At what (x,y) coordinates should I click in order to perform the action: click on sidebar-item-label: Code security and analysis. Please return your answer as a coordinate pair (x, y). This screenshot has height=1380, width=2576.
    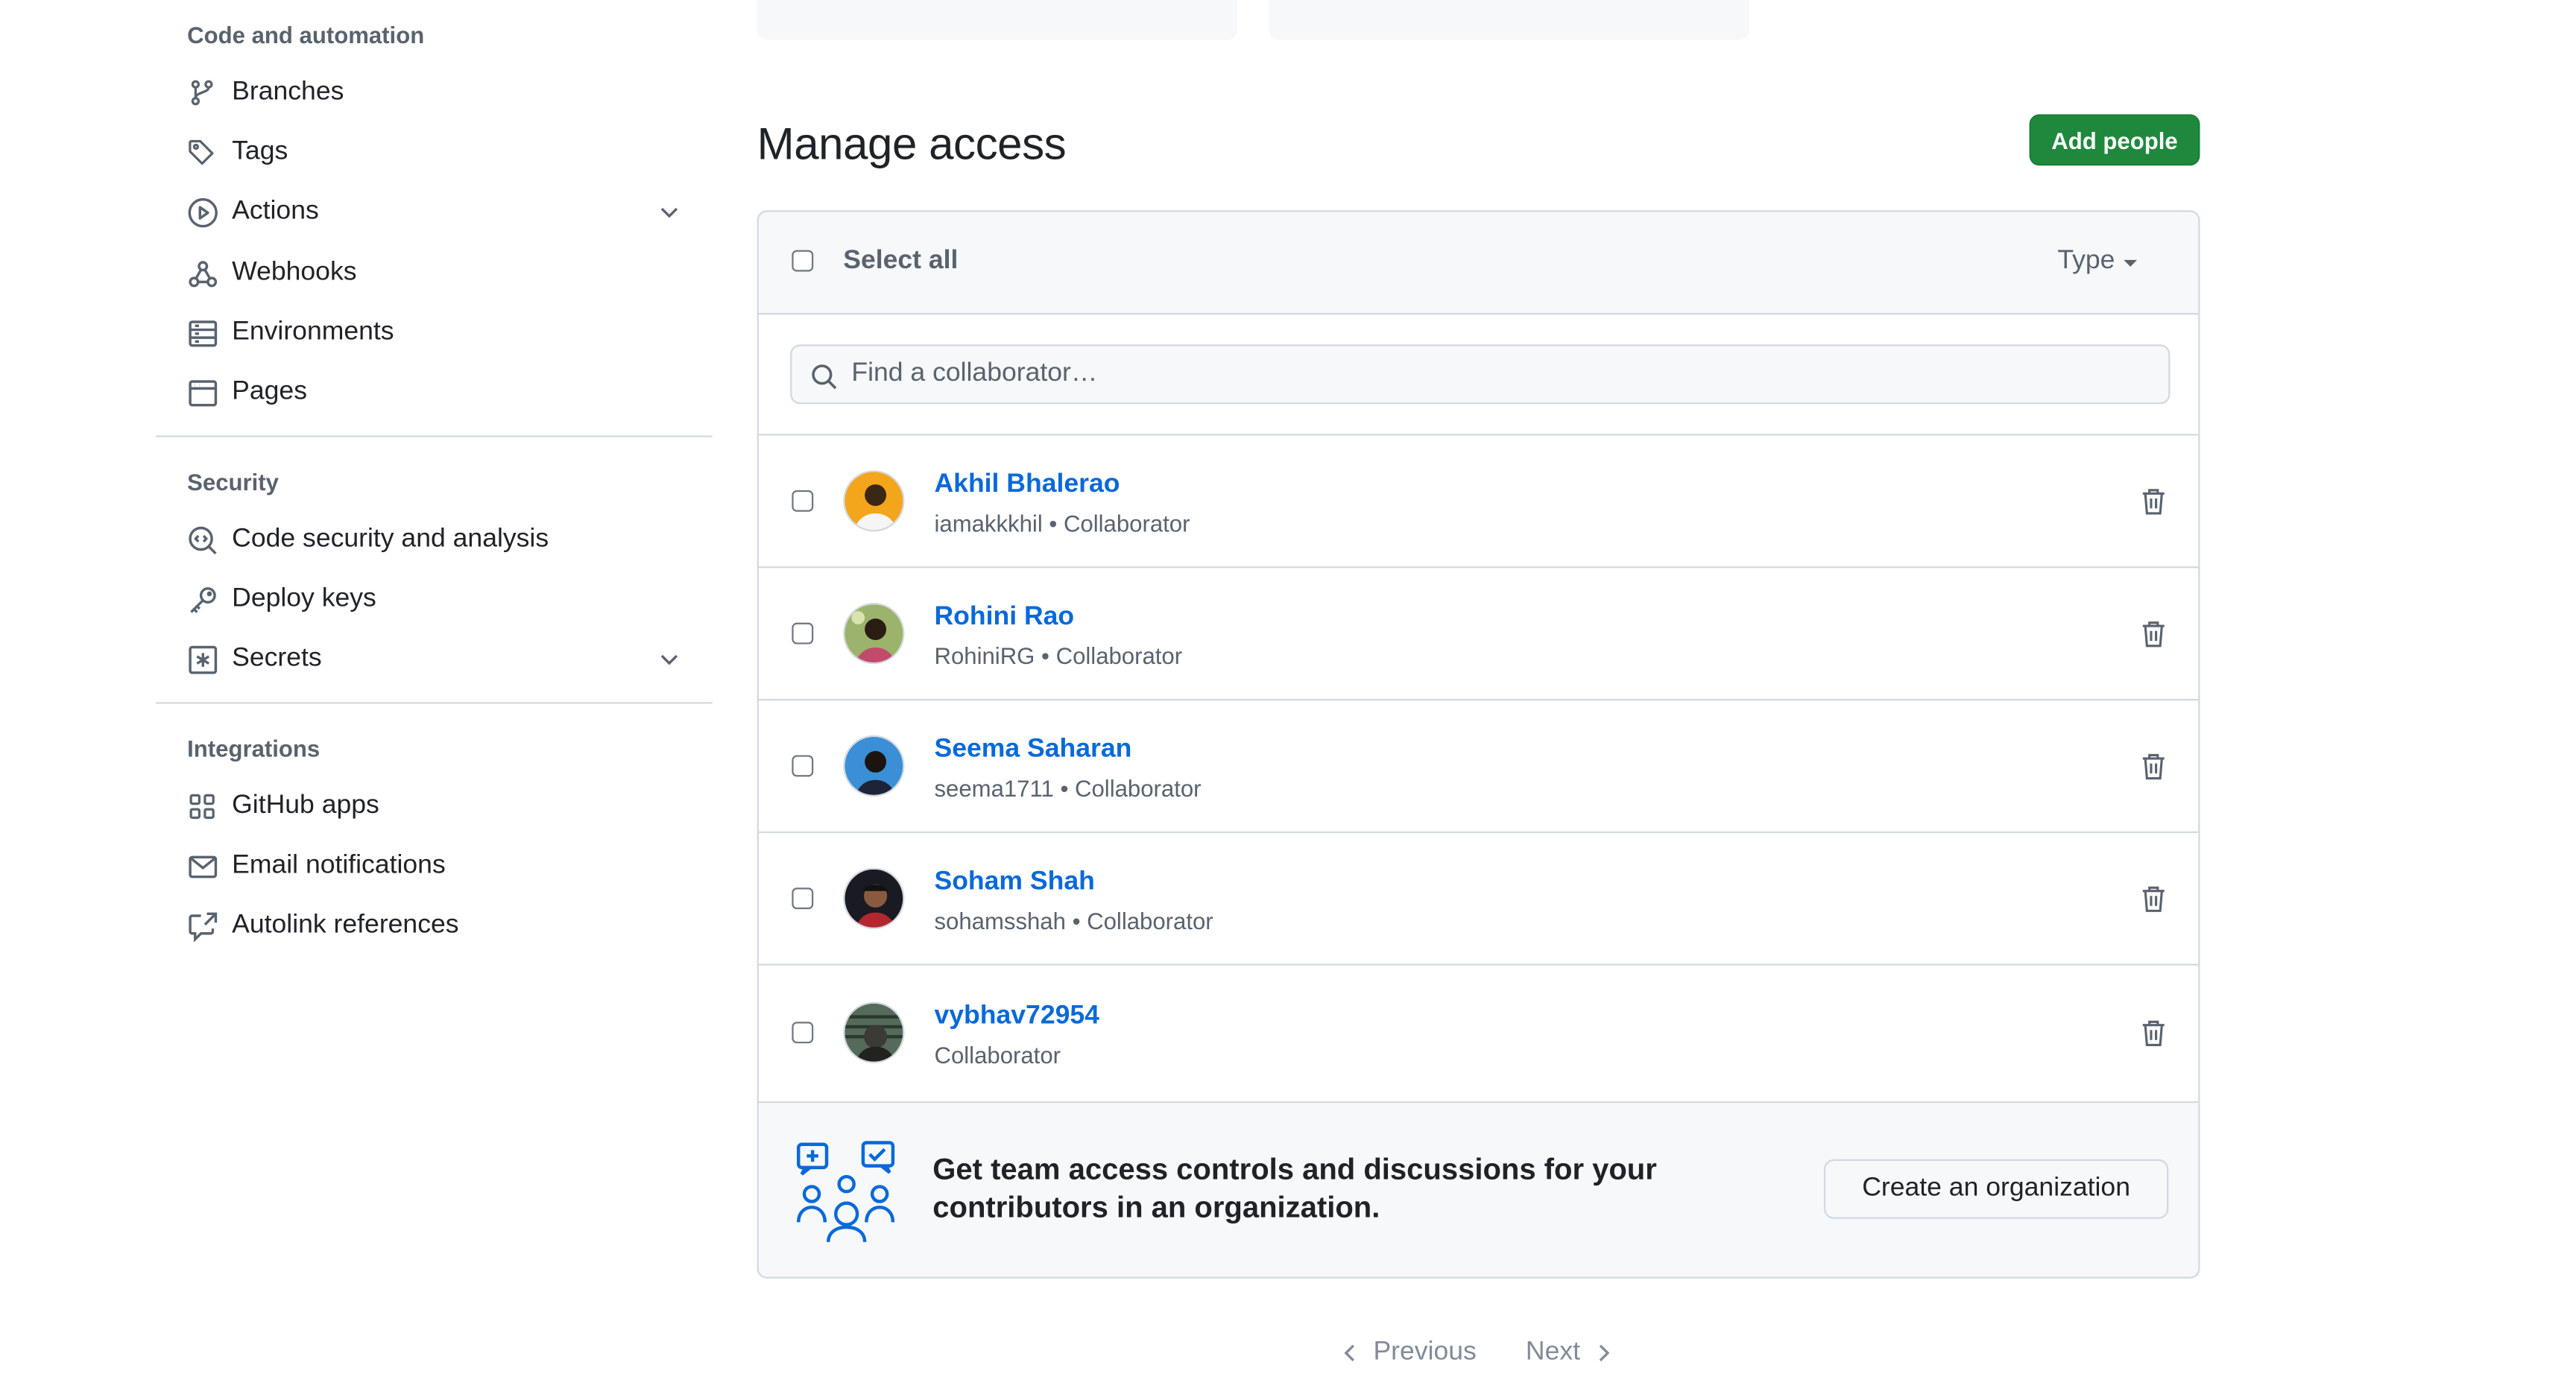
    Looking at the image, I should click on (391, 540).